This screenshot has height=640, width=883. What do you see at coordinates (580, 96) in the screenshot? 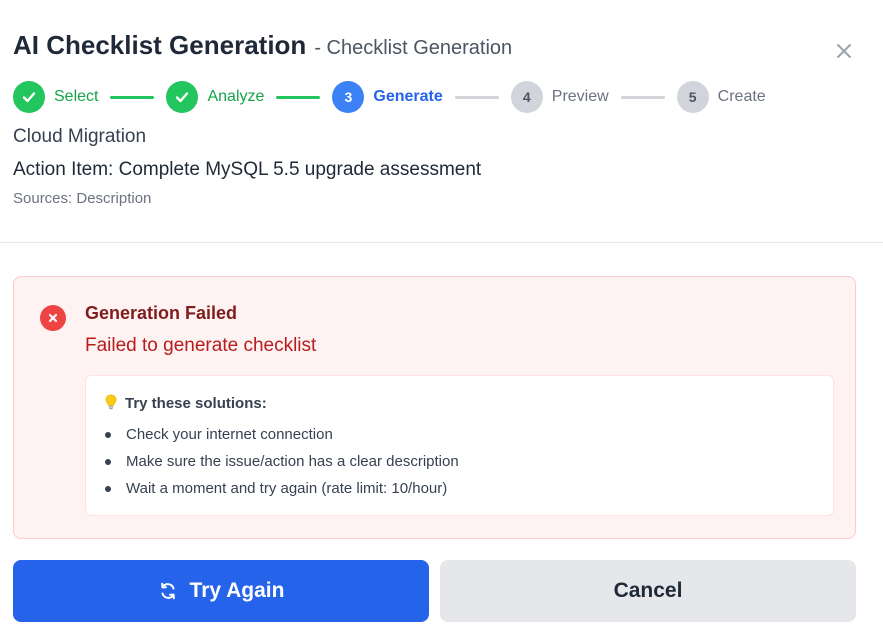
I see `step-label: Preview` at bounding box center [580, 96].